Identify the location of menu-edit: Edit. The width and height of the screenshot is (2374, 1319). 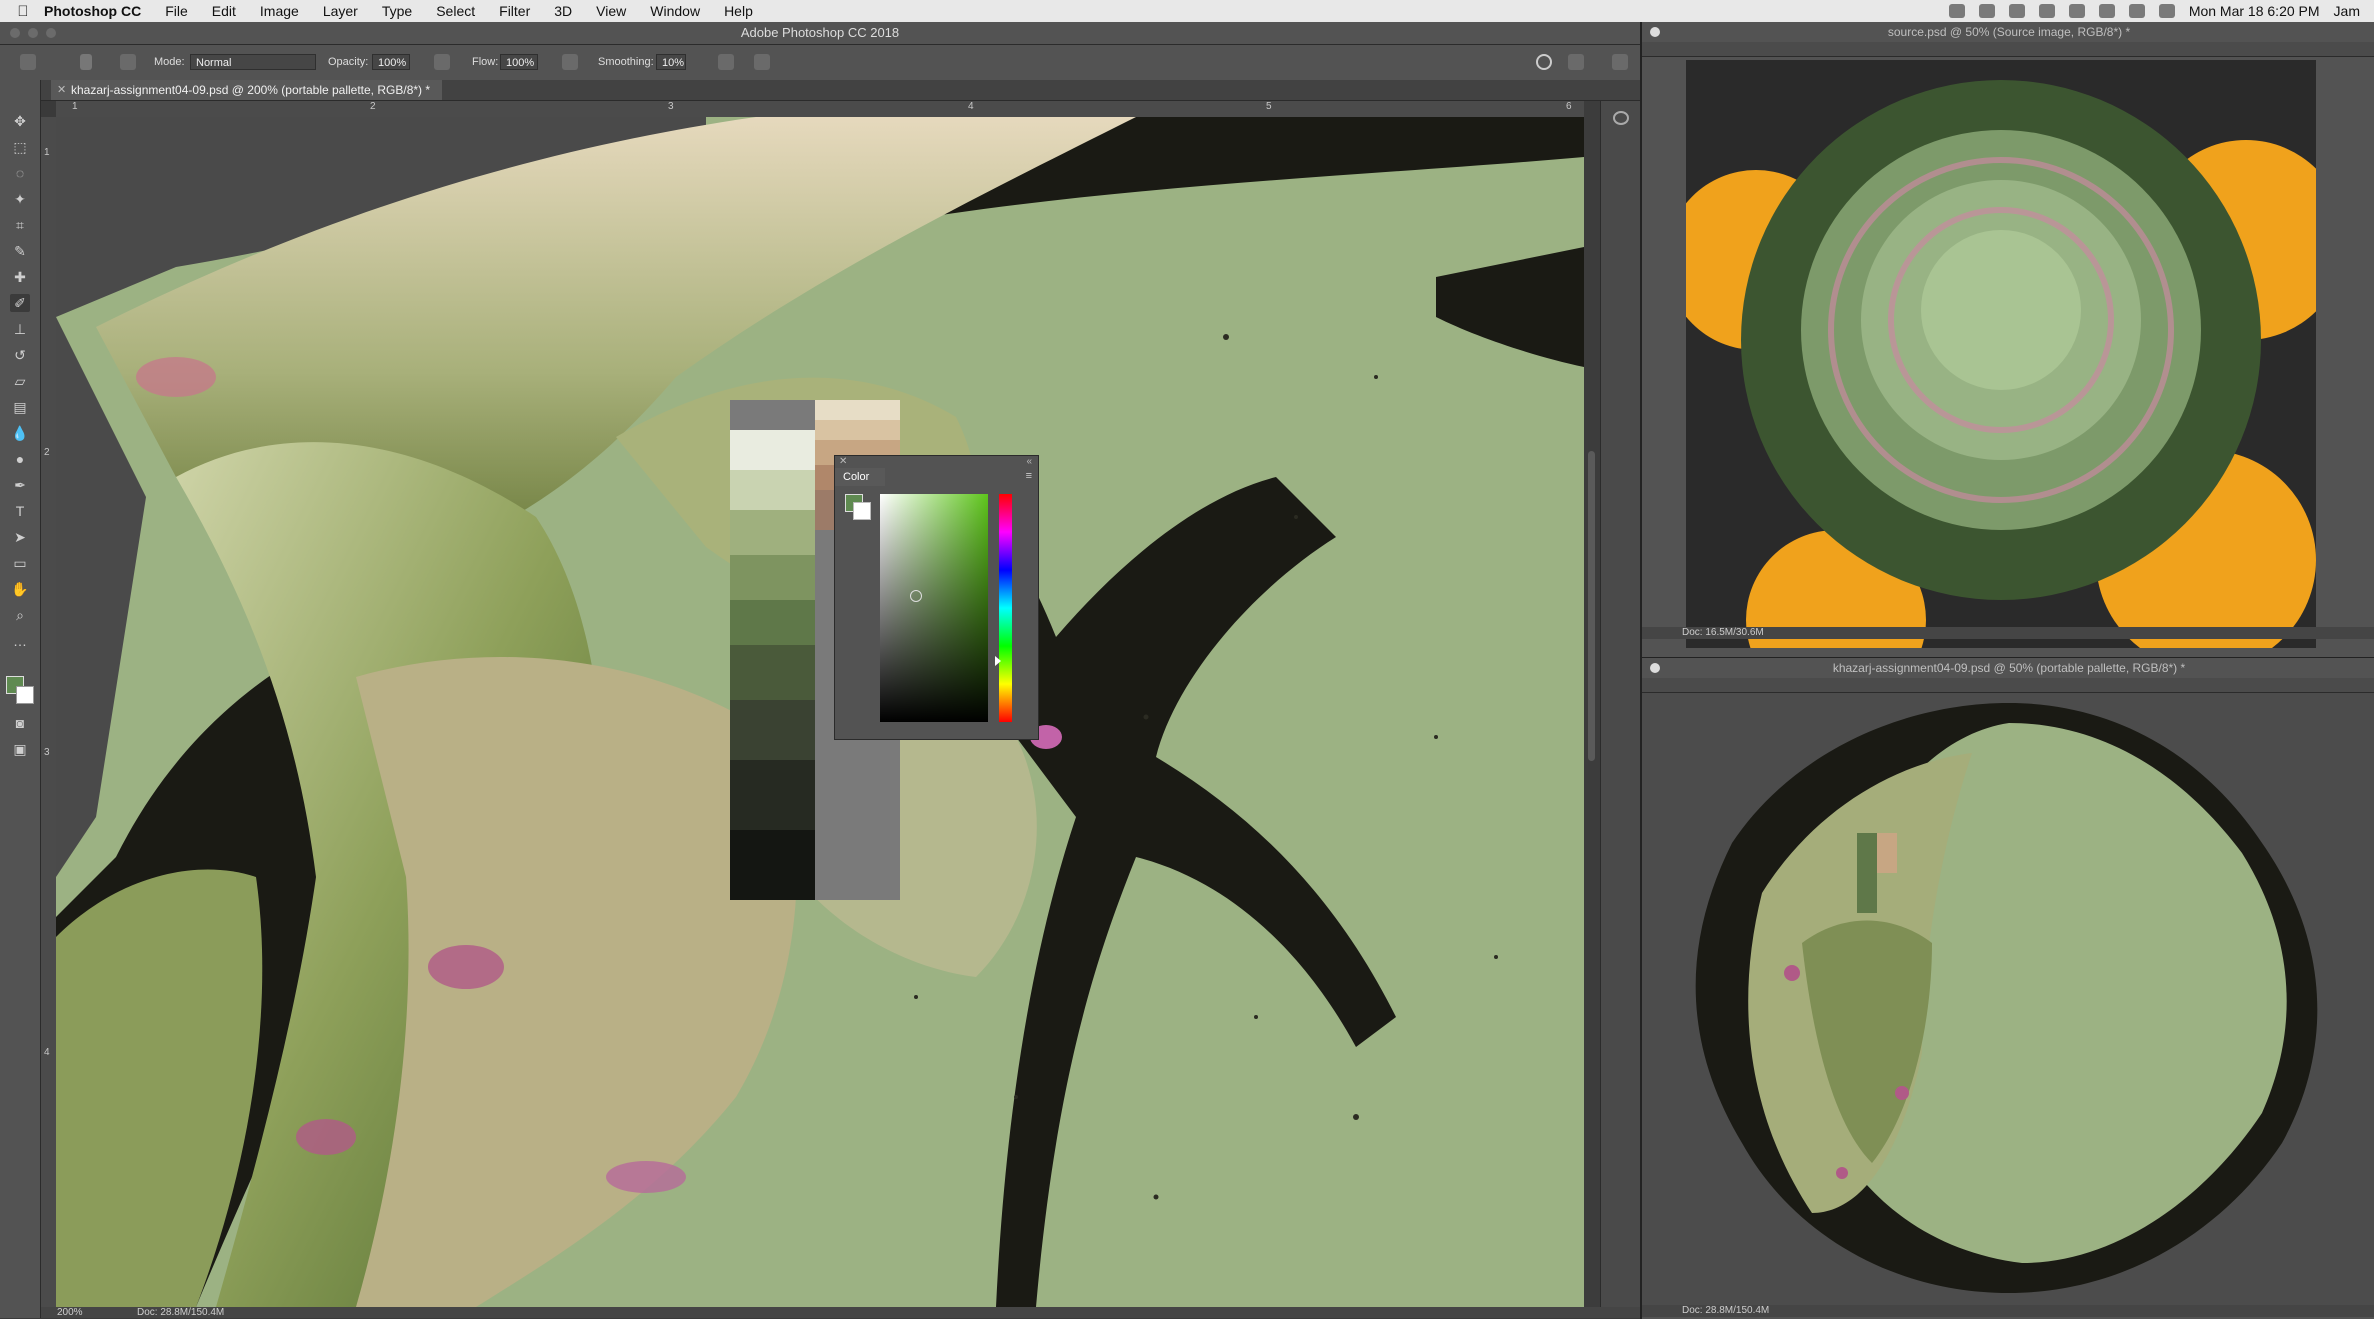
(224, 11).